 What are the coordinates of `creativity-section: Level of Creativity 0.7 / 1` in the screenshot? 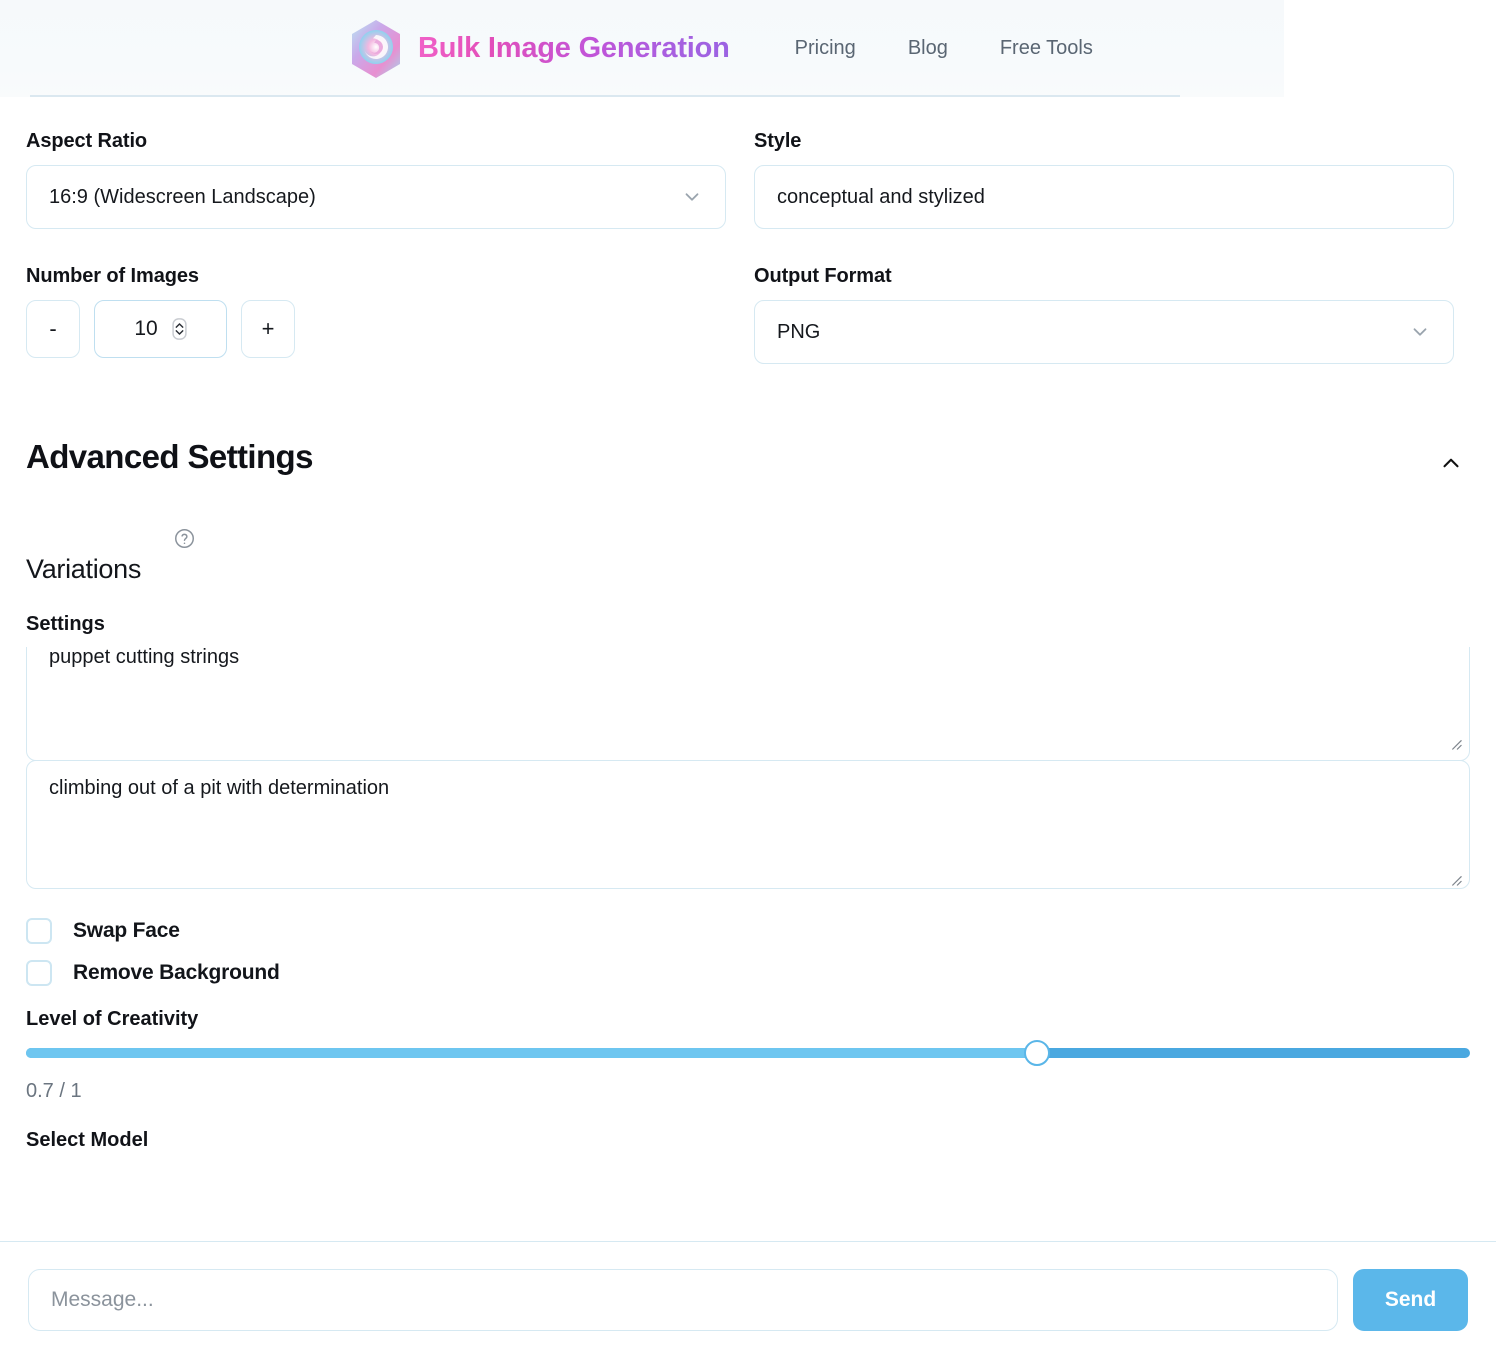 It's located at (748, 1055).